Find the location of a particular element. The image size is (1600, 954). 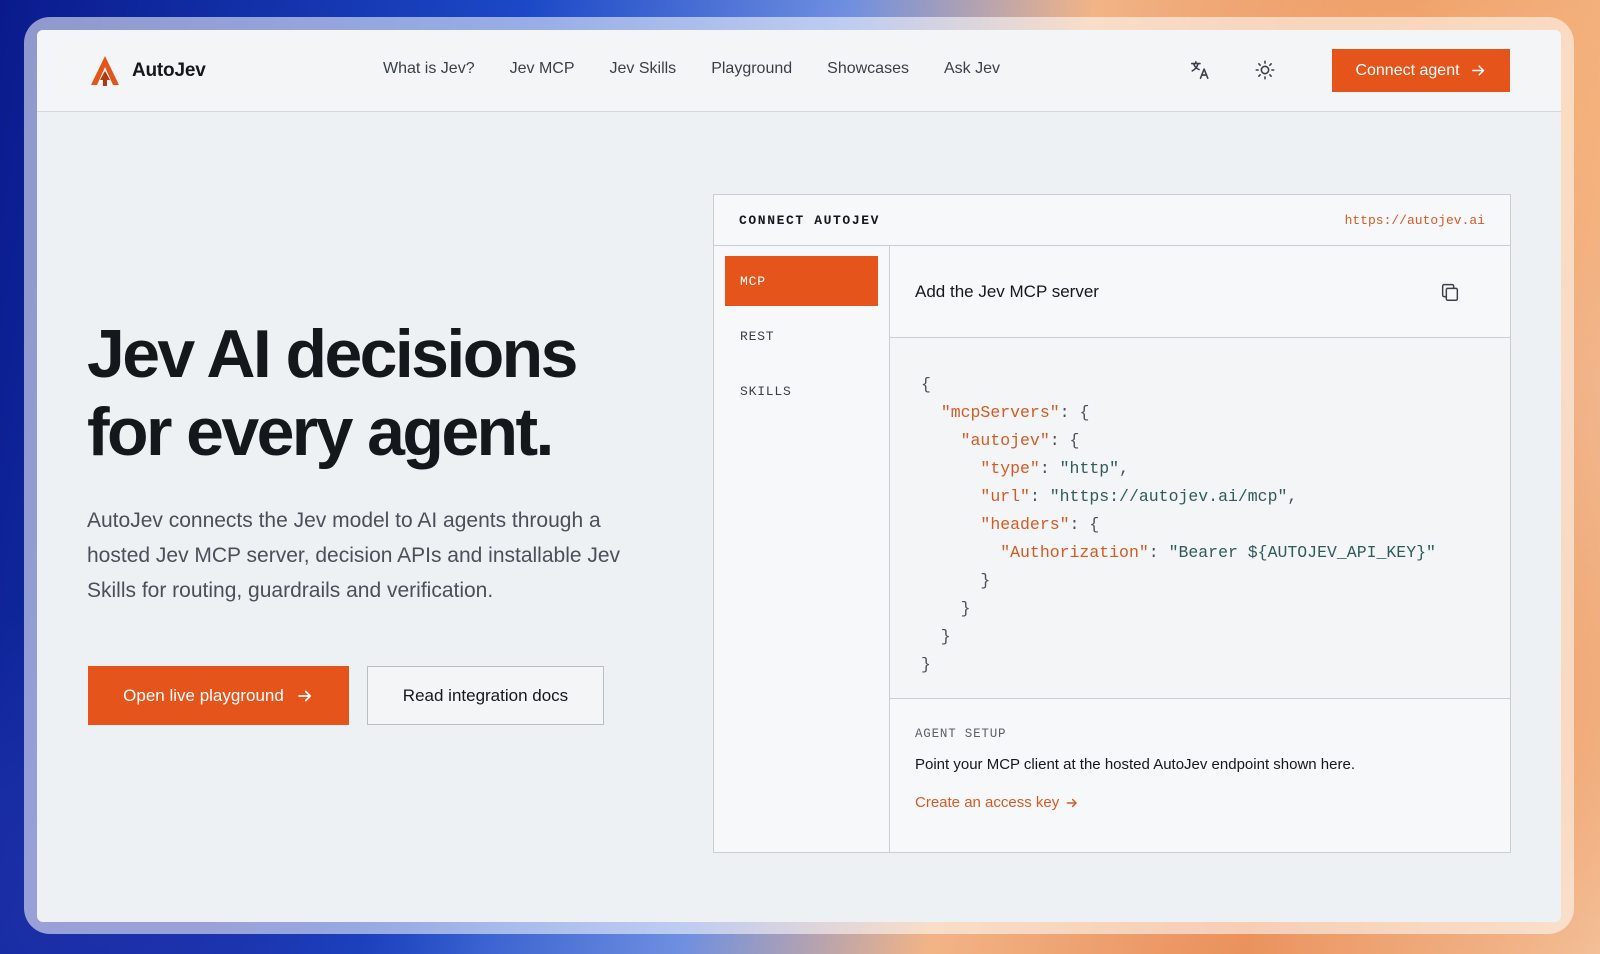

nav-jev-skills: Jev Skills is located at coordinates (643, 69).